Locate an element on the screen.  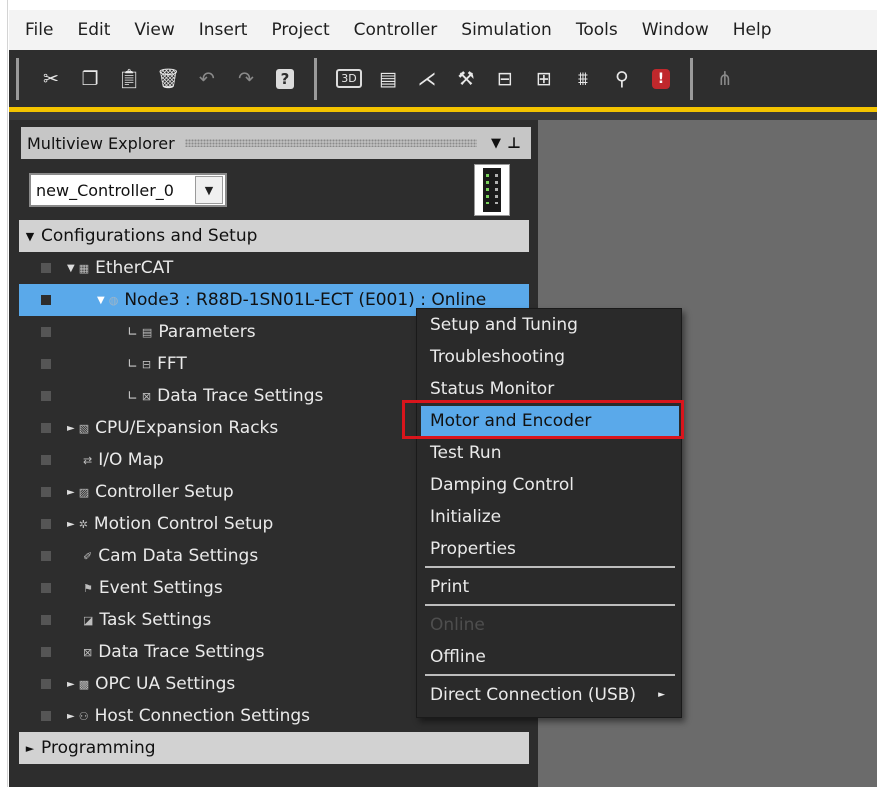
paste-icon: 📋︎ is located at coordinates (129, 79).